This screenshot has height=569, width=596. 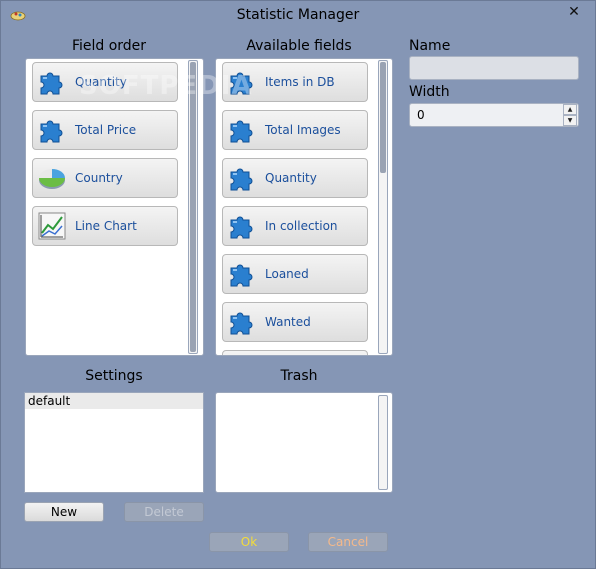 I want to click on available-field-item: In collection, so click(x=295, y=226).